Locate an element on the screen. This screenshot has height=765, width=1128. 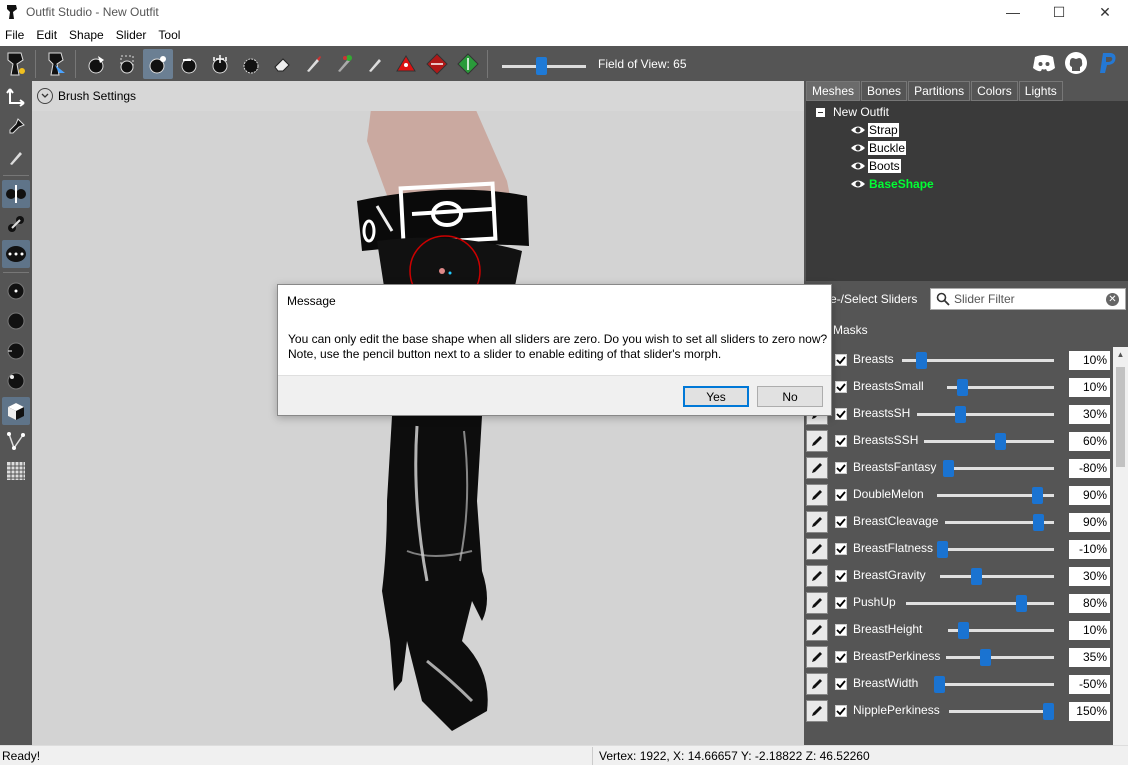
slider-value-field: 150% is located at coordinates (1089, 711).